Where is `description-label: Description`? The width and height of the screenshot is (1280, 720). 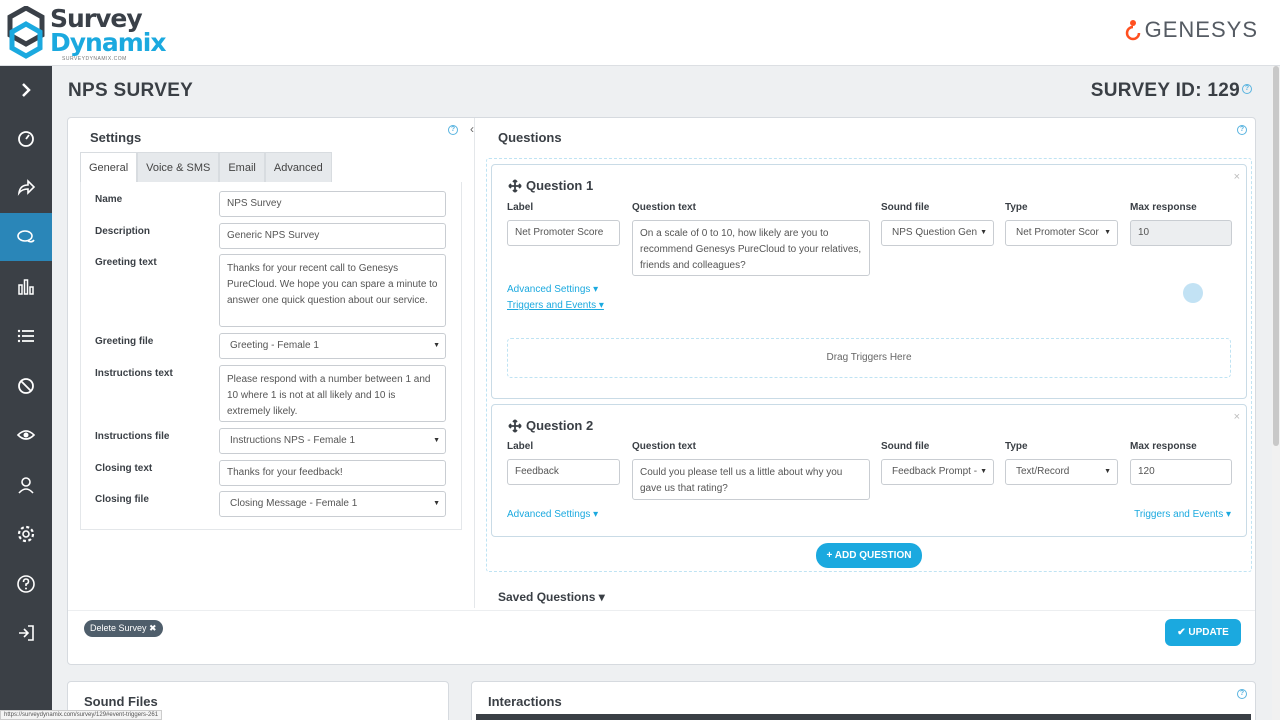
description-label: Description is located at coordinates (123, 231).